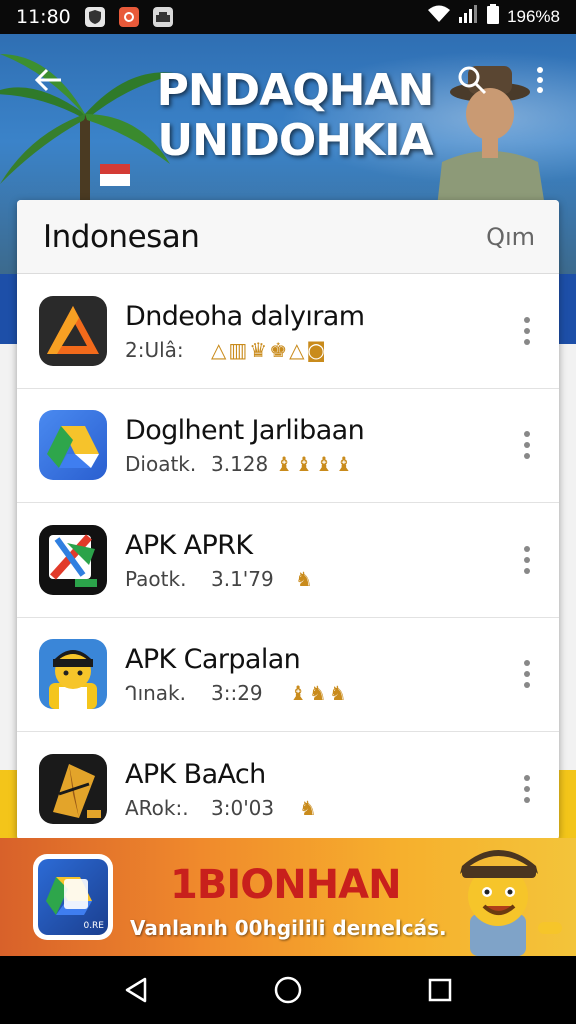  I want to click on nav-home-button, so click(288, 990).